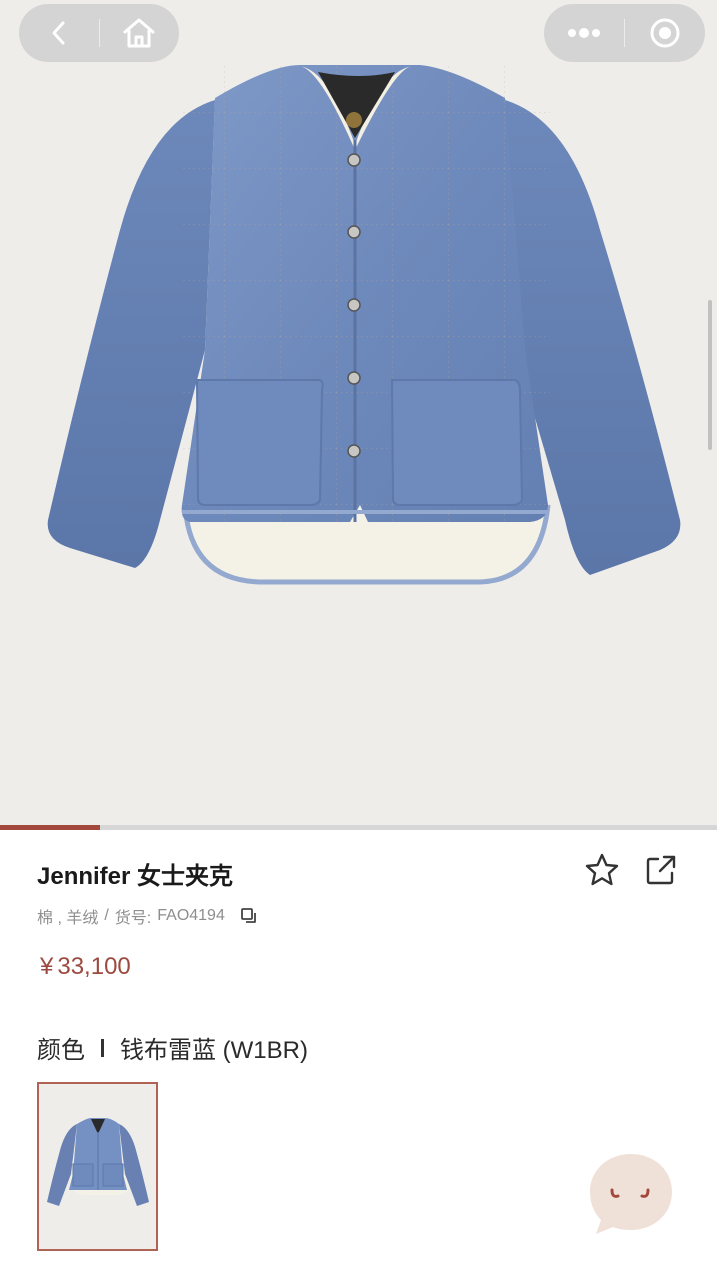 Image resolution: width=717 pixels, height=1280 pixels. I want to click on color-value: 钱布雷蓝 (W1BR), so click(214, 1050).